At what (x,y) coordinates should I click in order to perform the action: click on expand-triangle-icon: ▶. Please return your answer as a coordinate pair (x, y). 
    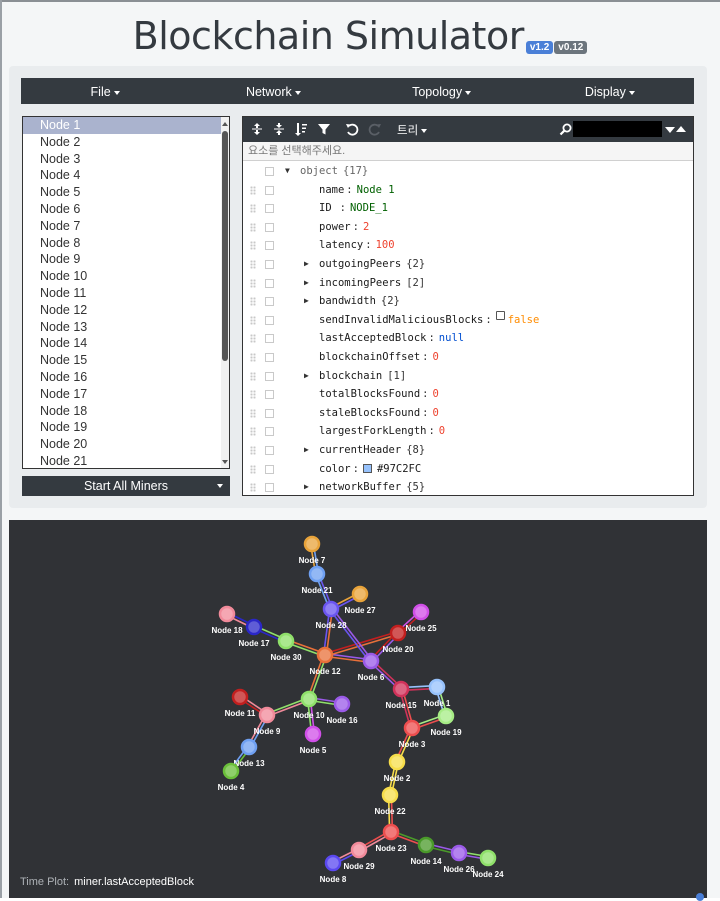
    Looking at the image, I should click on (306, 283).